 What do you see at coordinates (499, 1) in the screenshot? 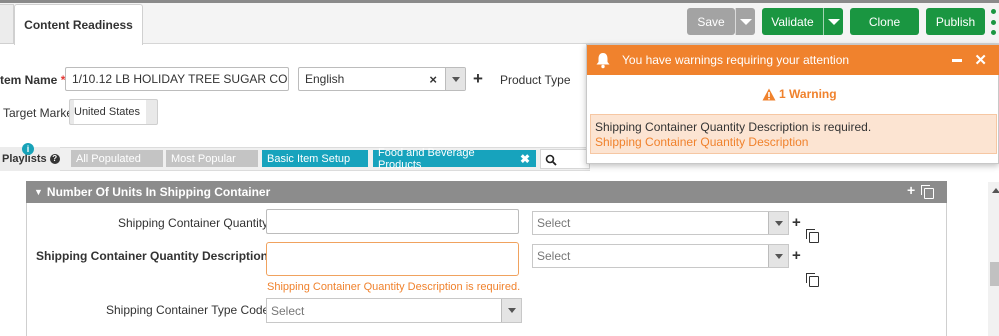
I see `top-divider` at bounding box center [499, 1].